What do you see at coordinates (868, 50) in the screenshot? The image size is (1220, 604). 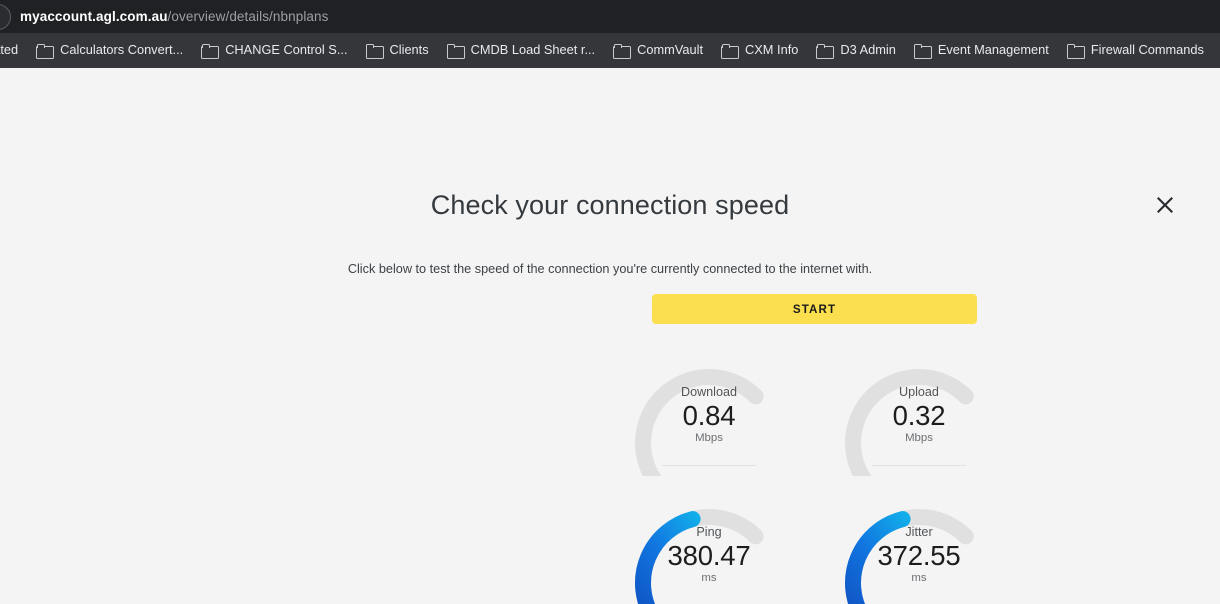 I see `bookmark-label: D3 Admin` at bounding box center [868, 50].